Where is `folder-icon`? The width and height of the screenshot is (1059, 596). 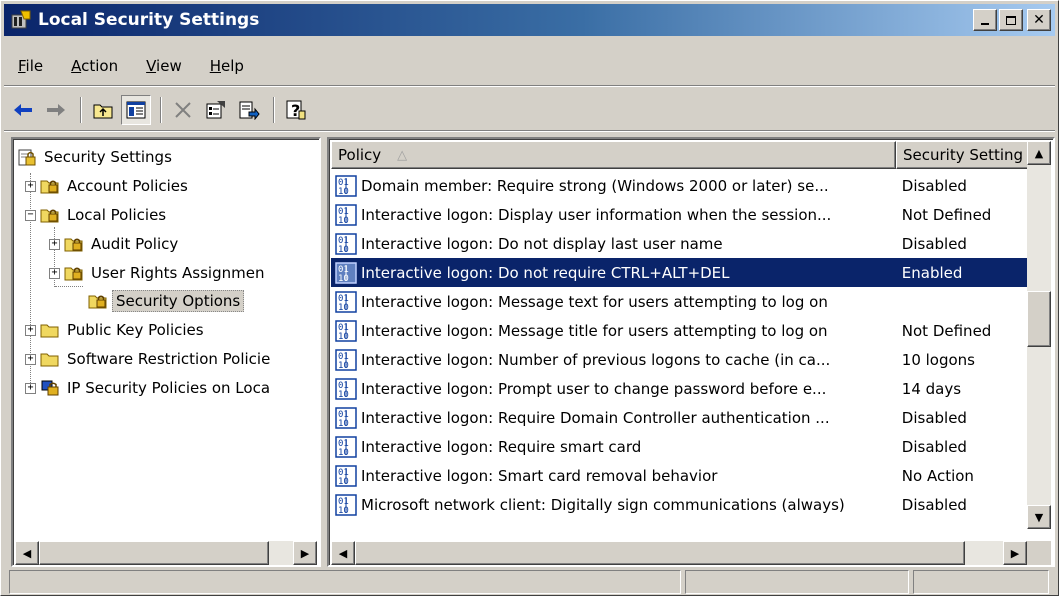 folder-icon is located at coordinates (49, 331).